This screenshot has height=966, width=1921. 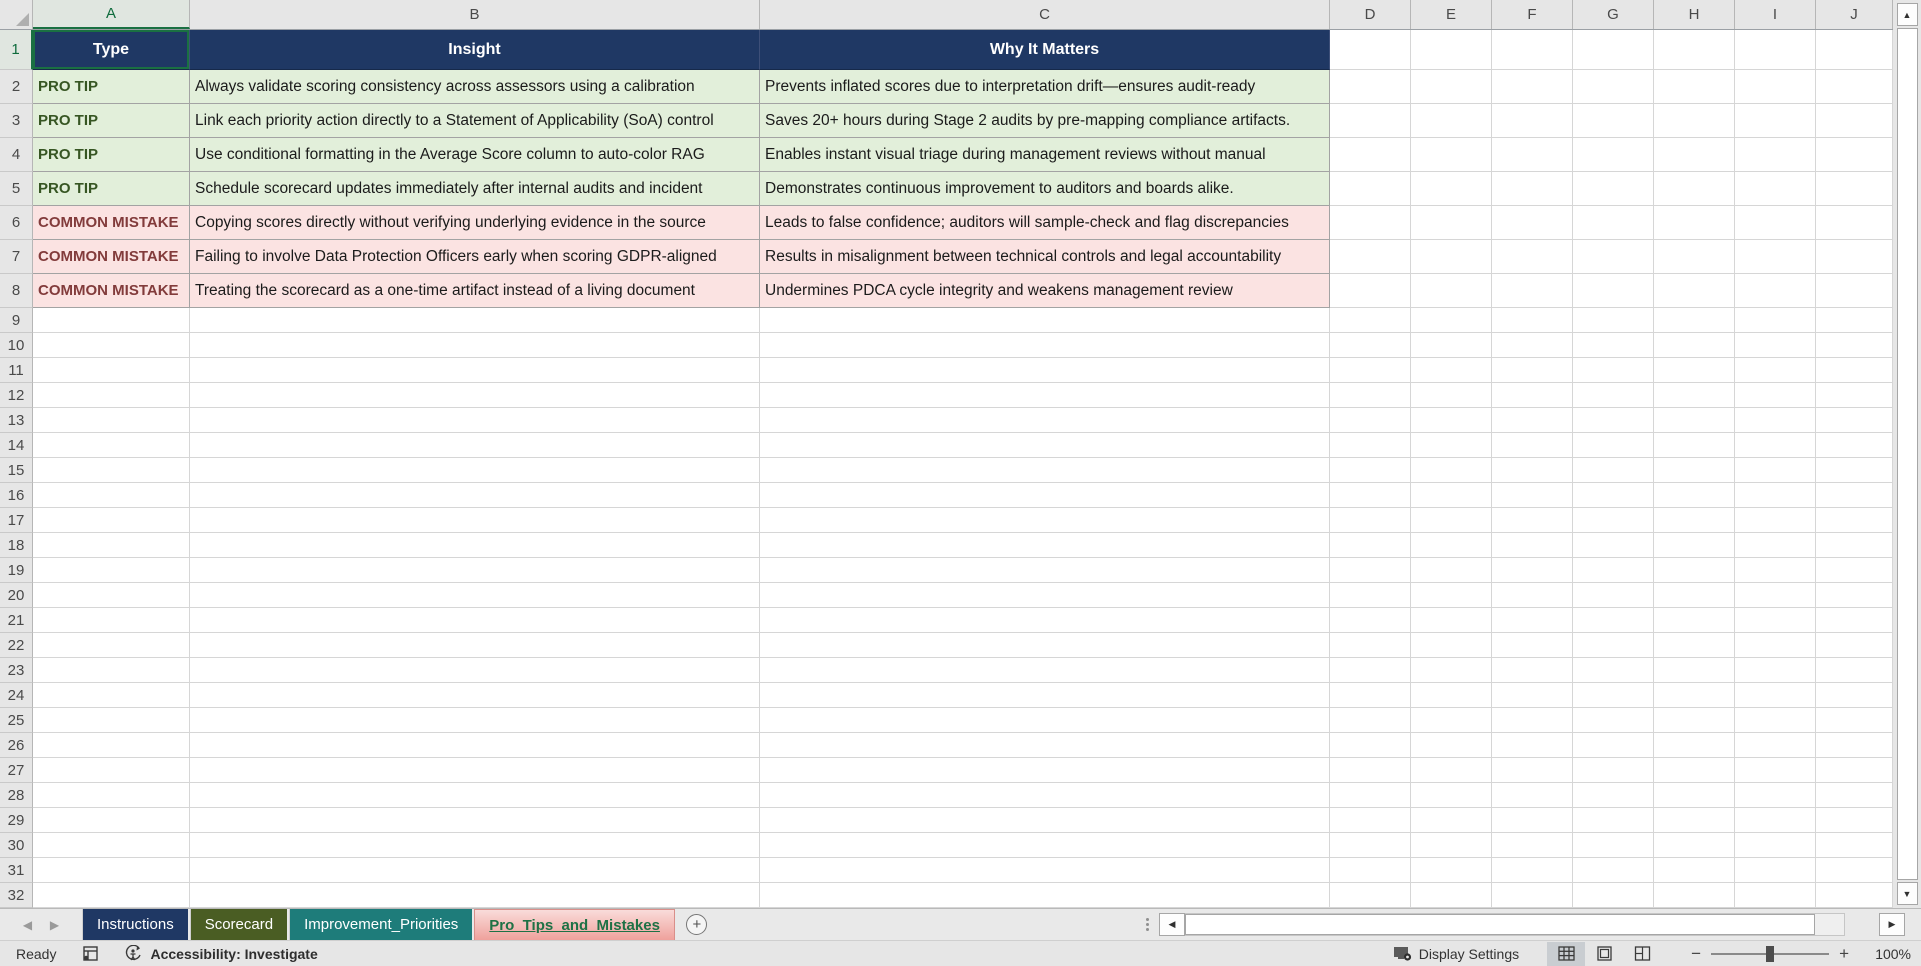 I want to click on cell-B16, so click(x=475, y=495).